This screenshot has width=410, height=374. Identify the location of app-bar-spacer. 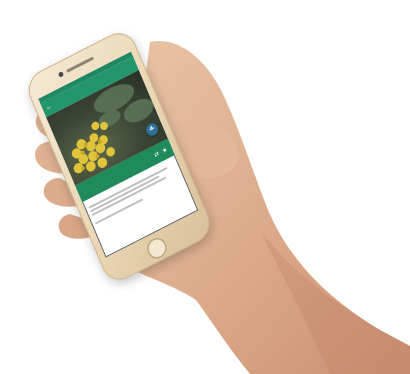
(129, 67).